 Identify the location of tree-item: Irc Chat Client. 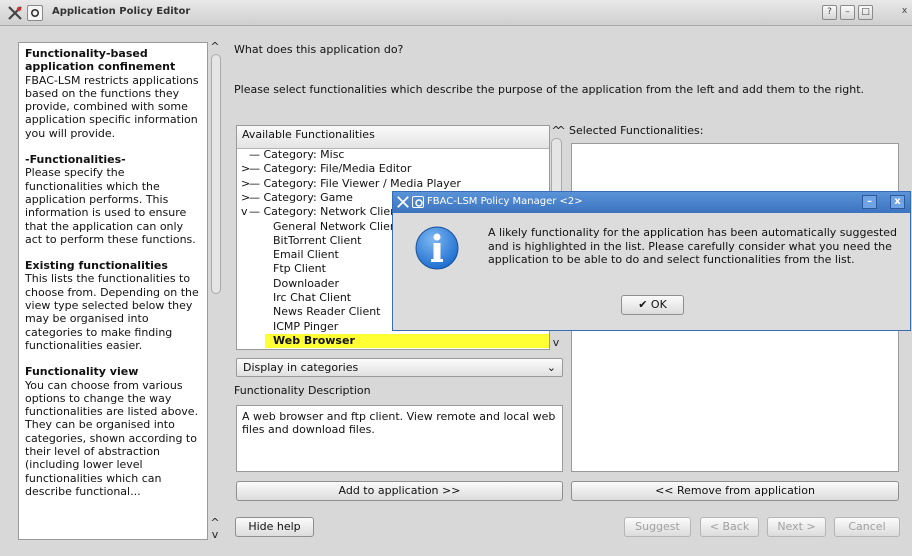
(308, 298).